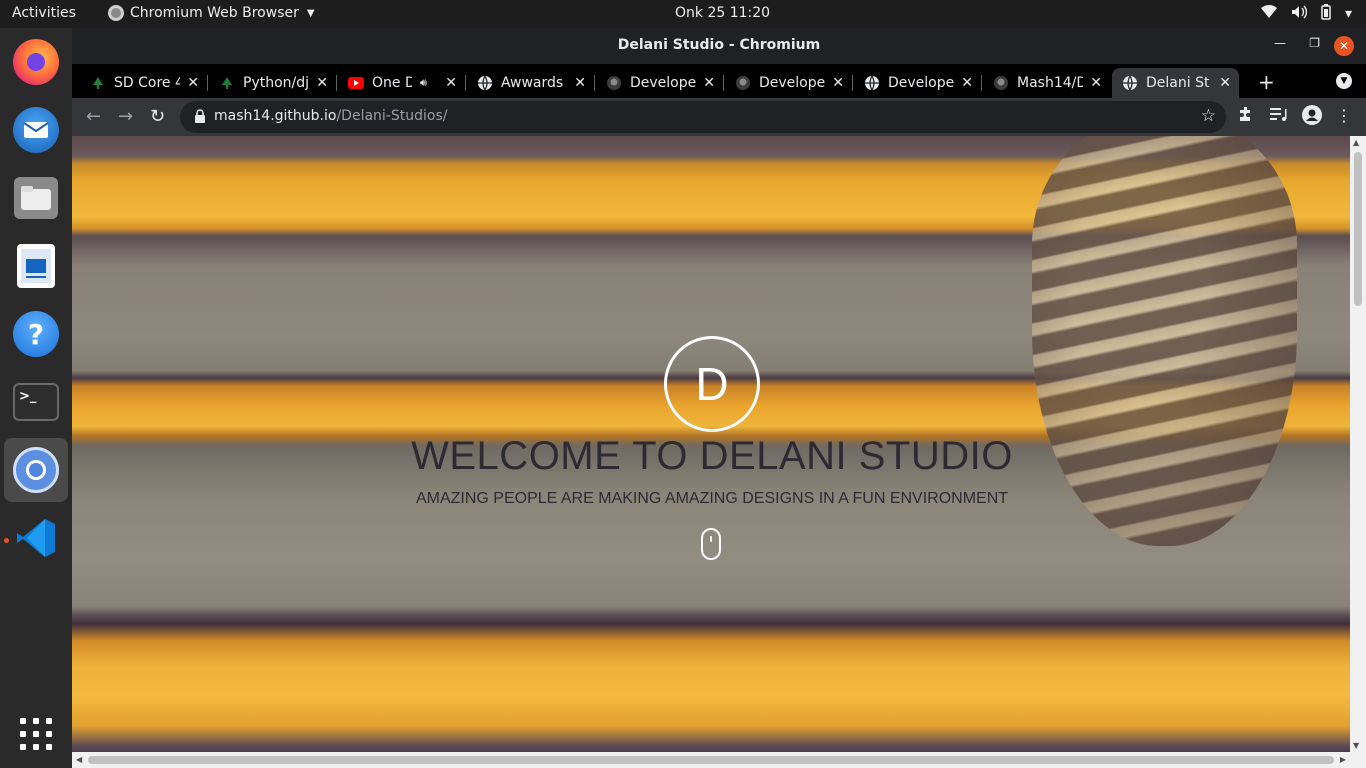 The width and height of the screenshot is (1366, 768). I want to click on horizontal-scrollbar: ◀ ▶, so click(719, 760).